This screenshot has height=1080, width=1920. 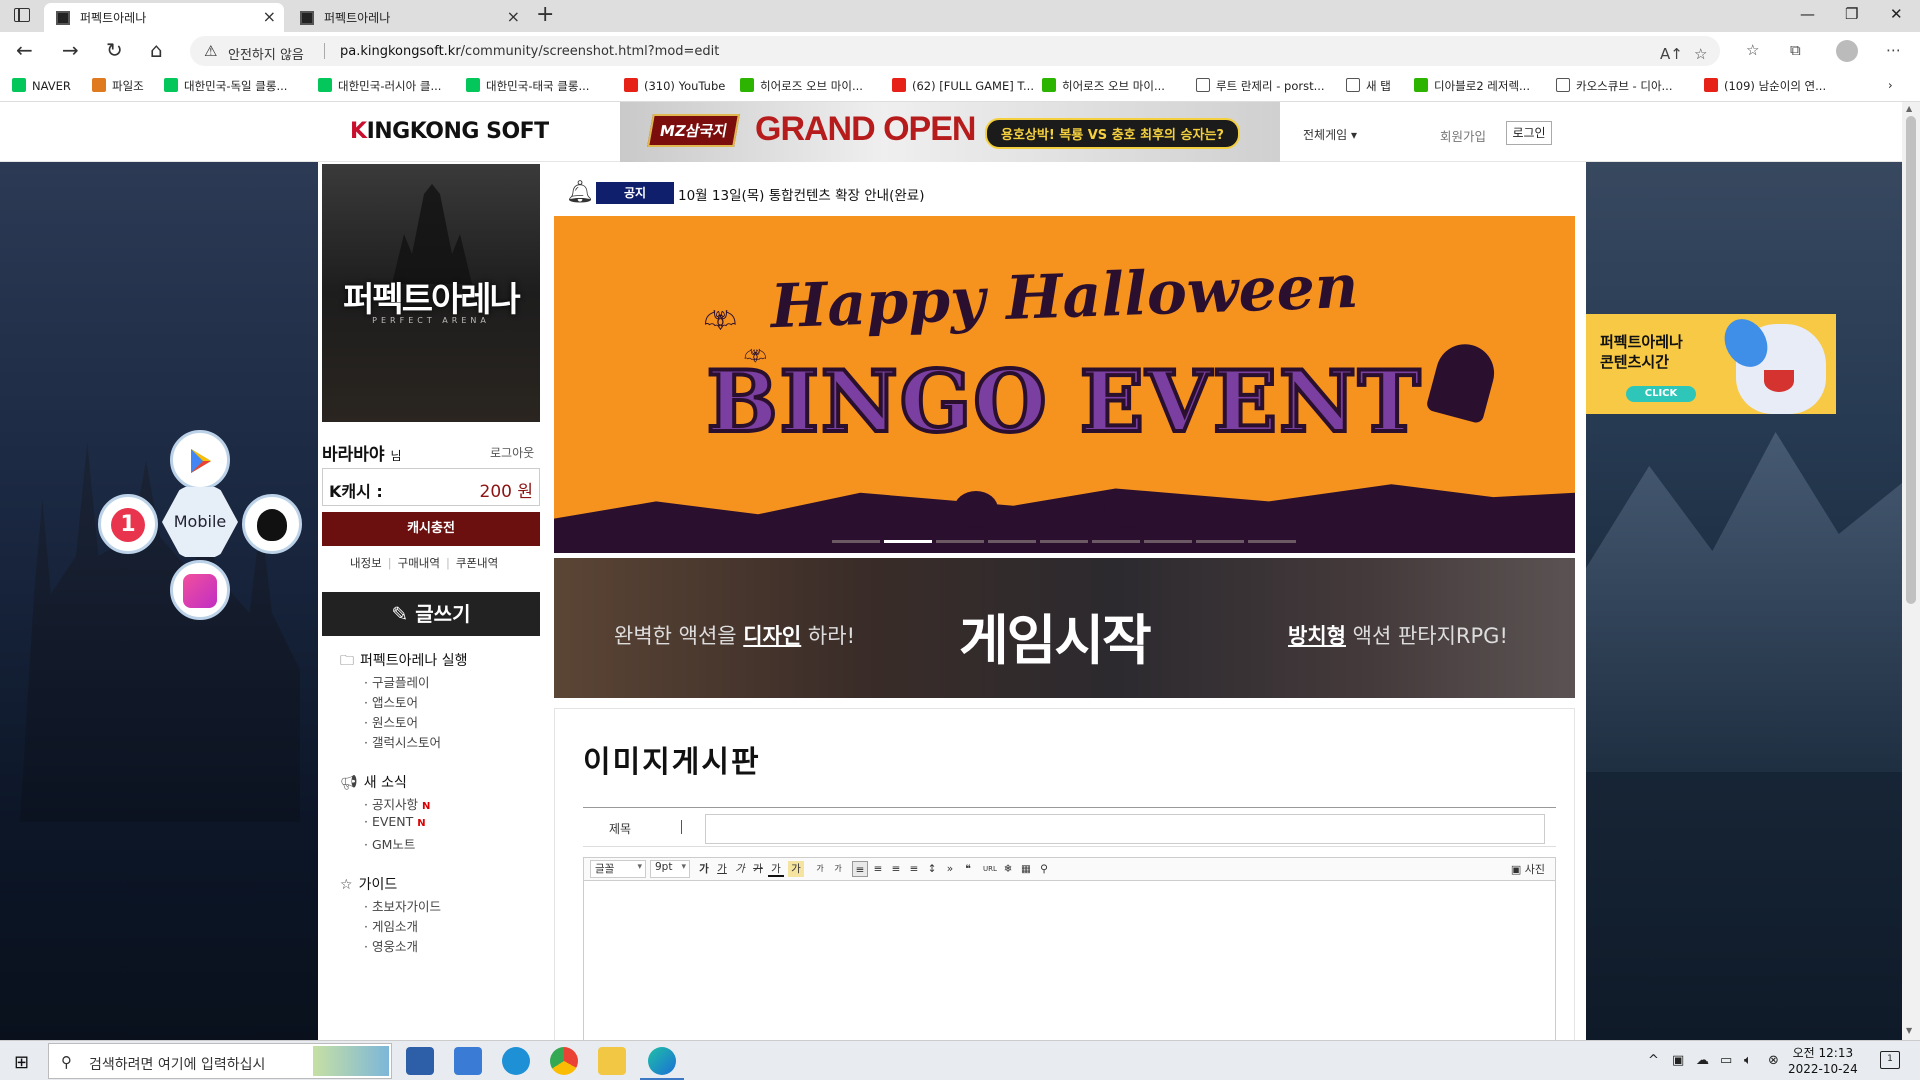 I want to click on text-color-button: 가, so click(x=776, y=869).